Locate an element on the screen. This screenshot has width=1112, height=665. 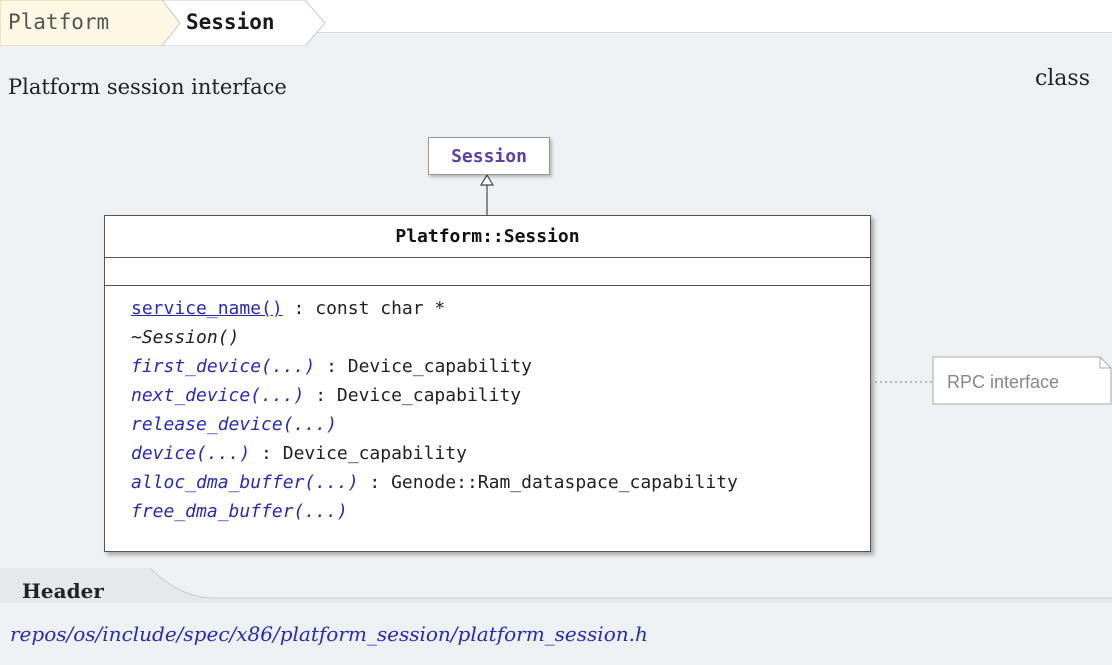
base-class-name: Session is located at coordinates (489, 156).